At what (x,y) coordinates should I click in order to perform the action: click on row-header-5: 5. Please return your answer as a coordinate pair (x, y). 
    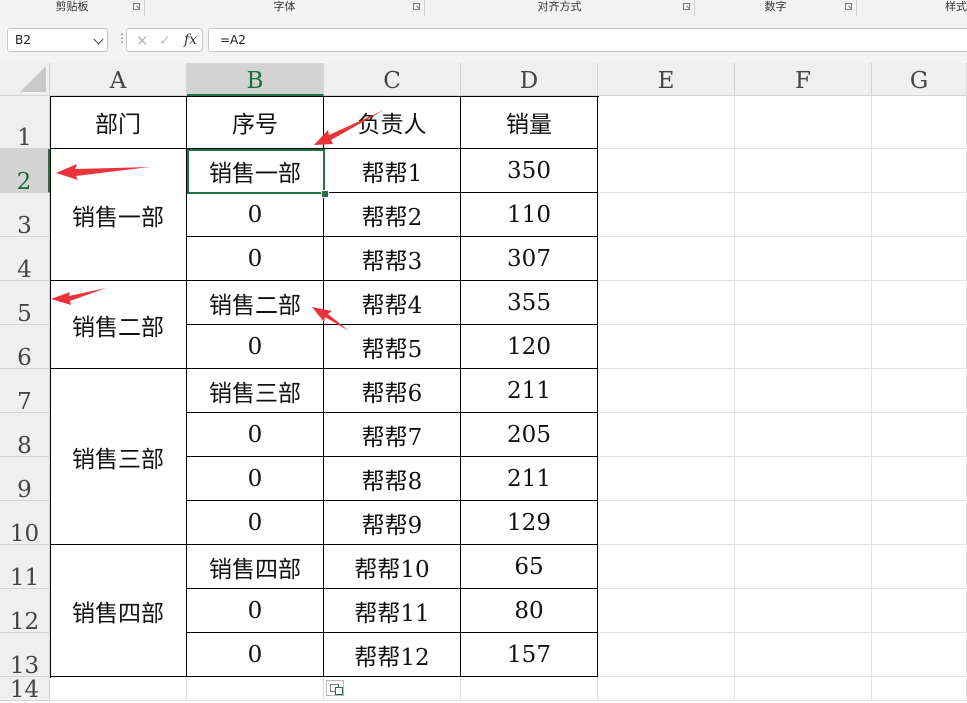
    Looking at the image, I should click on (25, 304).